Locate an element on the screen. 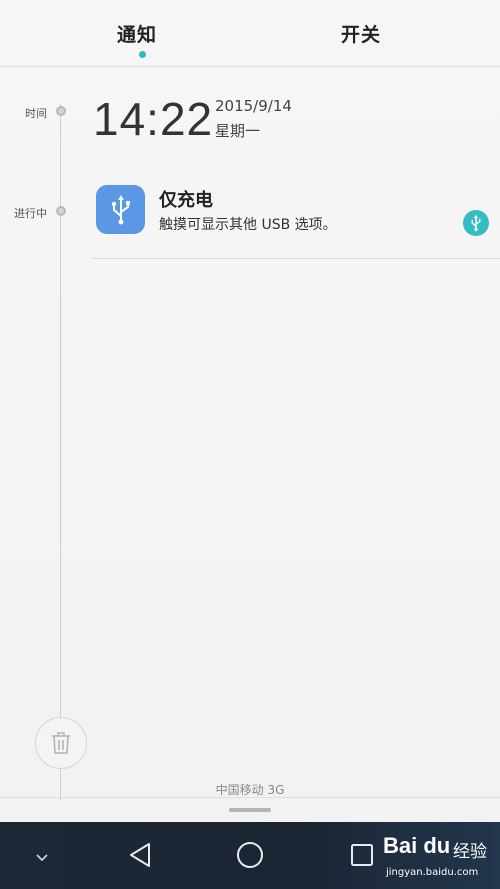  trash-icon is located at coordinates (61, 743).